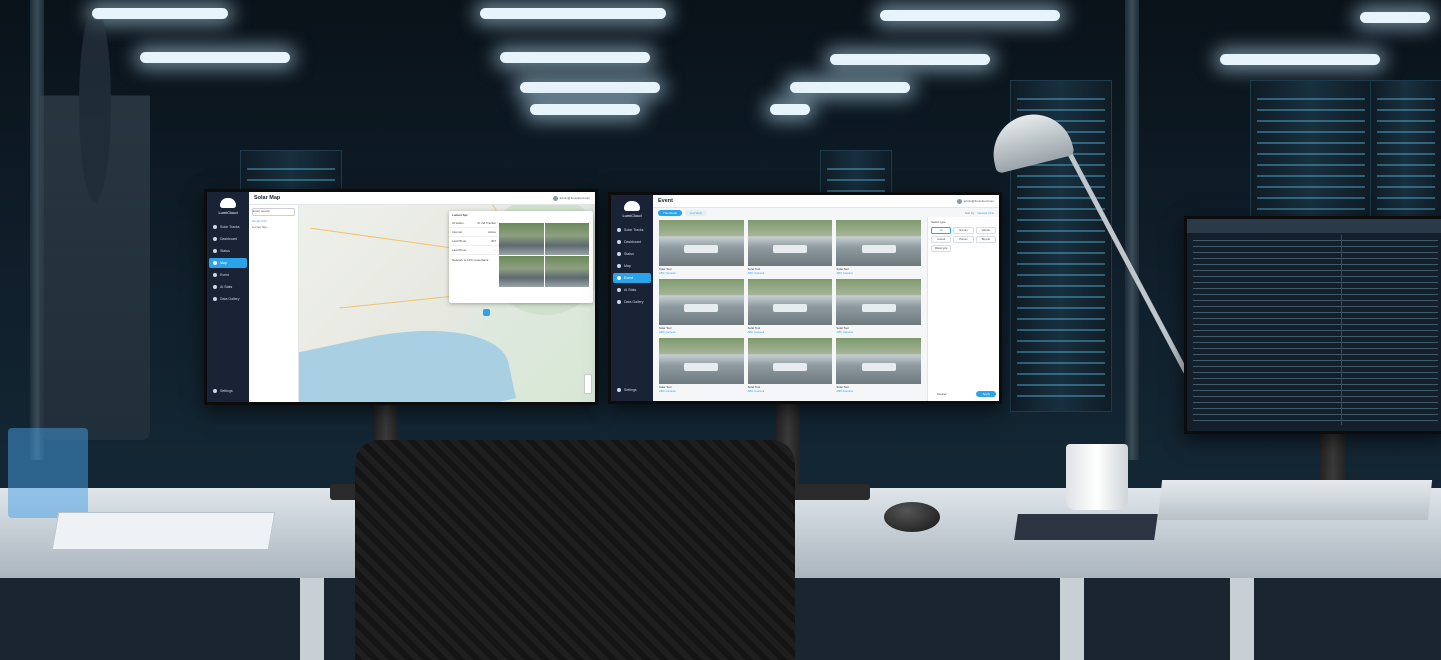 The height and width of the screenshot is (660, 1441). What do you see at coordinates (1315, 330) in the screenshot?
I see `code-lines` at bounding box center [1315, 330].